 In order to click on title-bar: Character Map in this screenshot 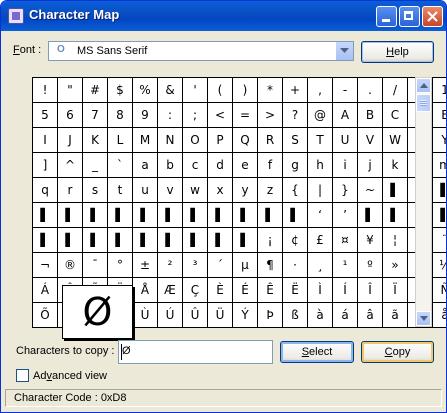, I will do `click(223, 16)`.